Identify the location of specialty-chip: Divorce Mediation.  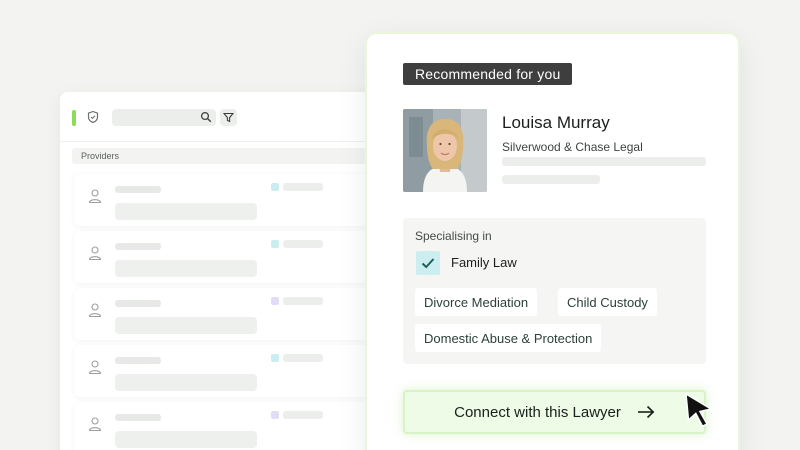
(476, 302).